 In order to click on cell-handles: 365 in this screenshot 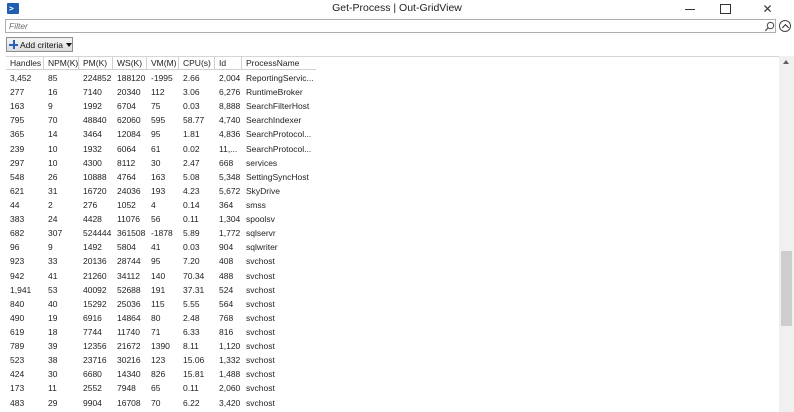, I will do `click(17, 134)`.